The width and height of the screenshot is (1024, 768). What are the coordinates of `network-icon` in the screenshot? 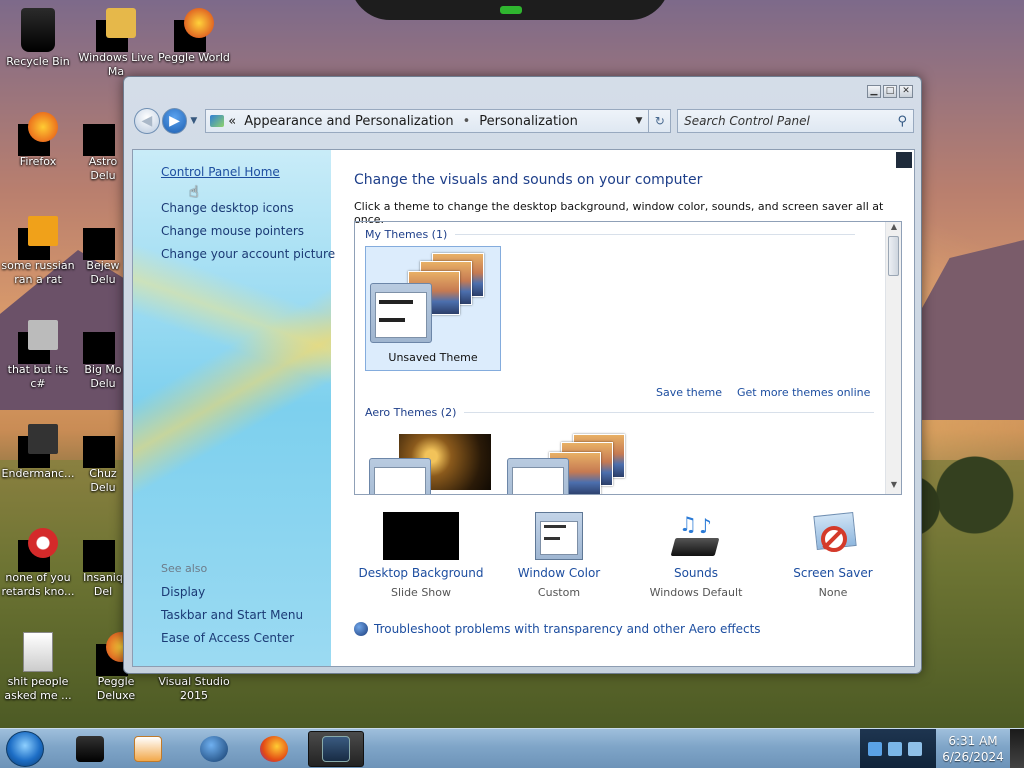 It's located at (895, 749).